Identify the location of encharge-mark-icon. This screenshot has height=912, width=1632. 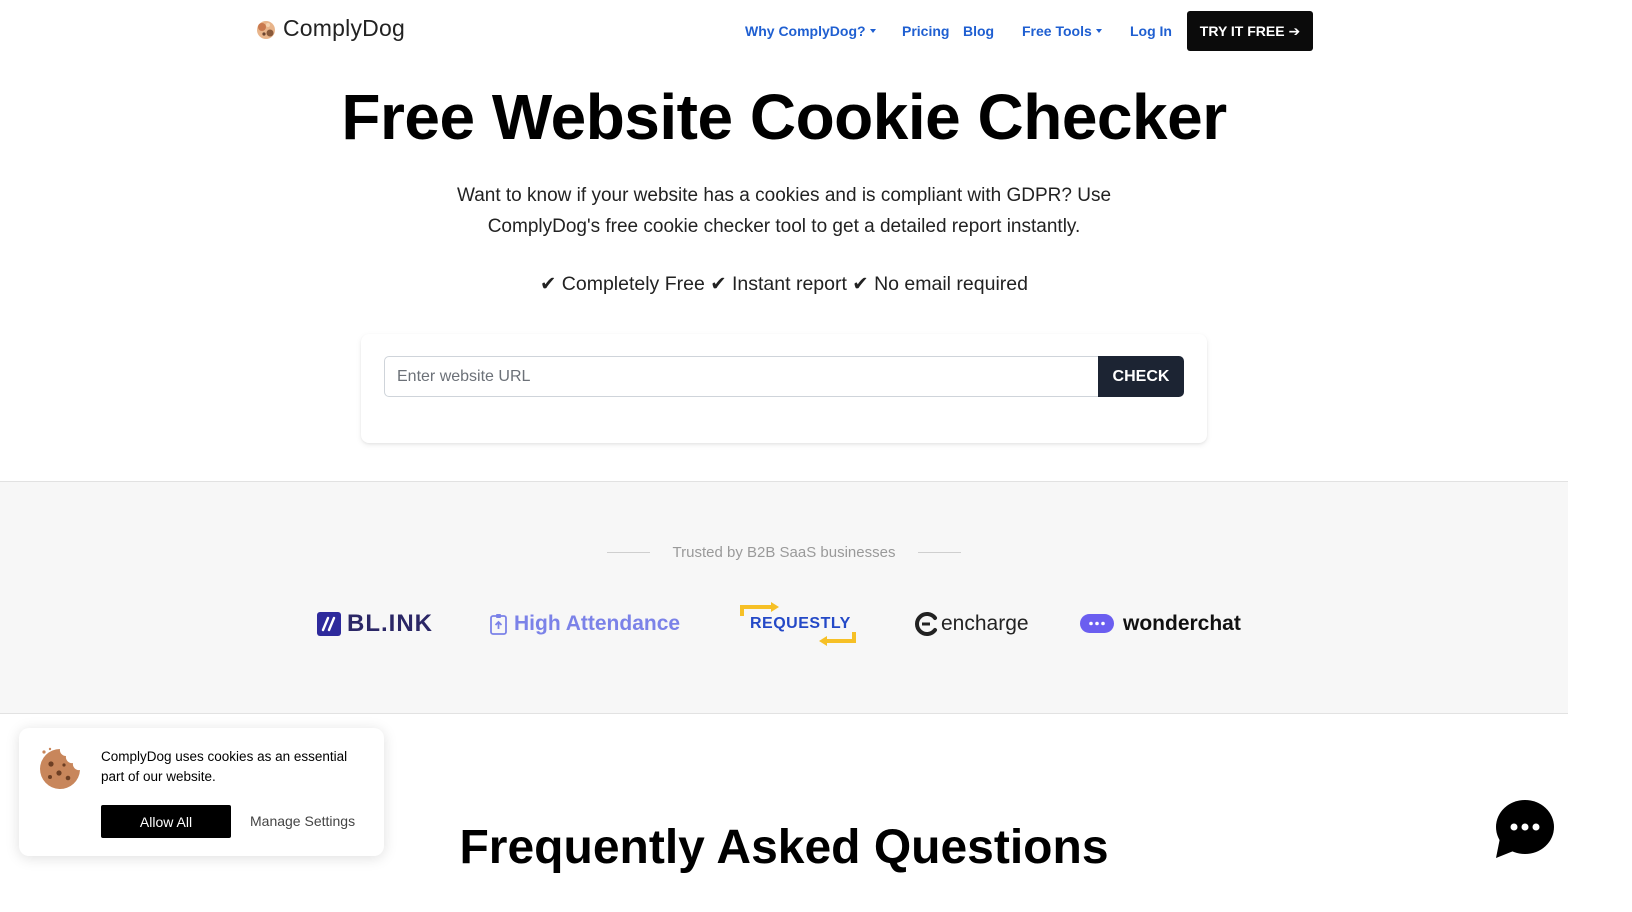
(926, 624).